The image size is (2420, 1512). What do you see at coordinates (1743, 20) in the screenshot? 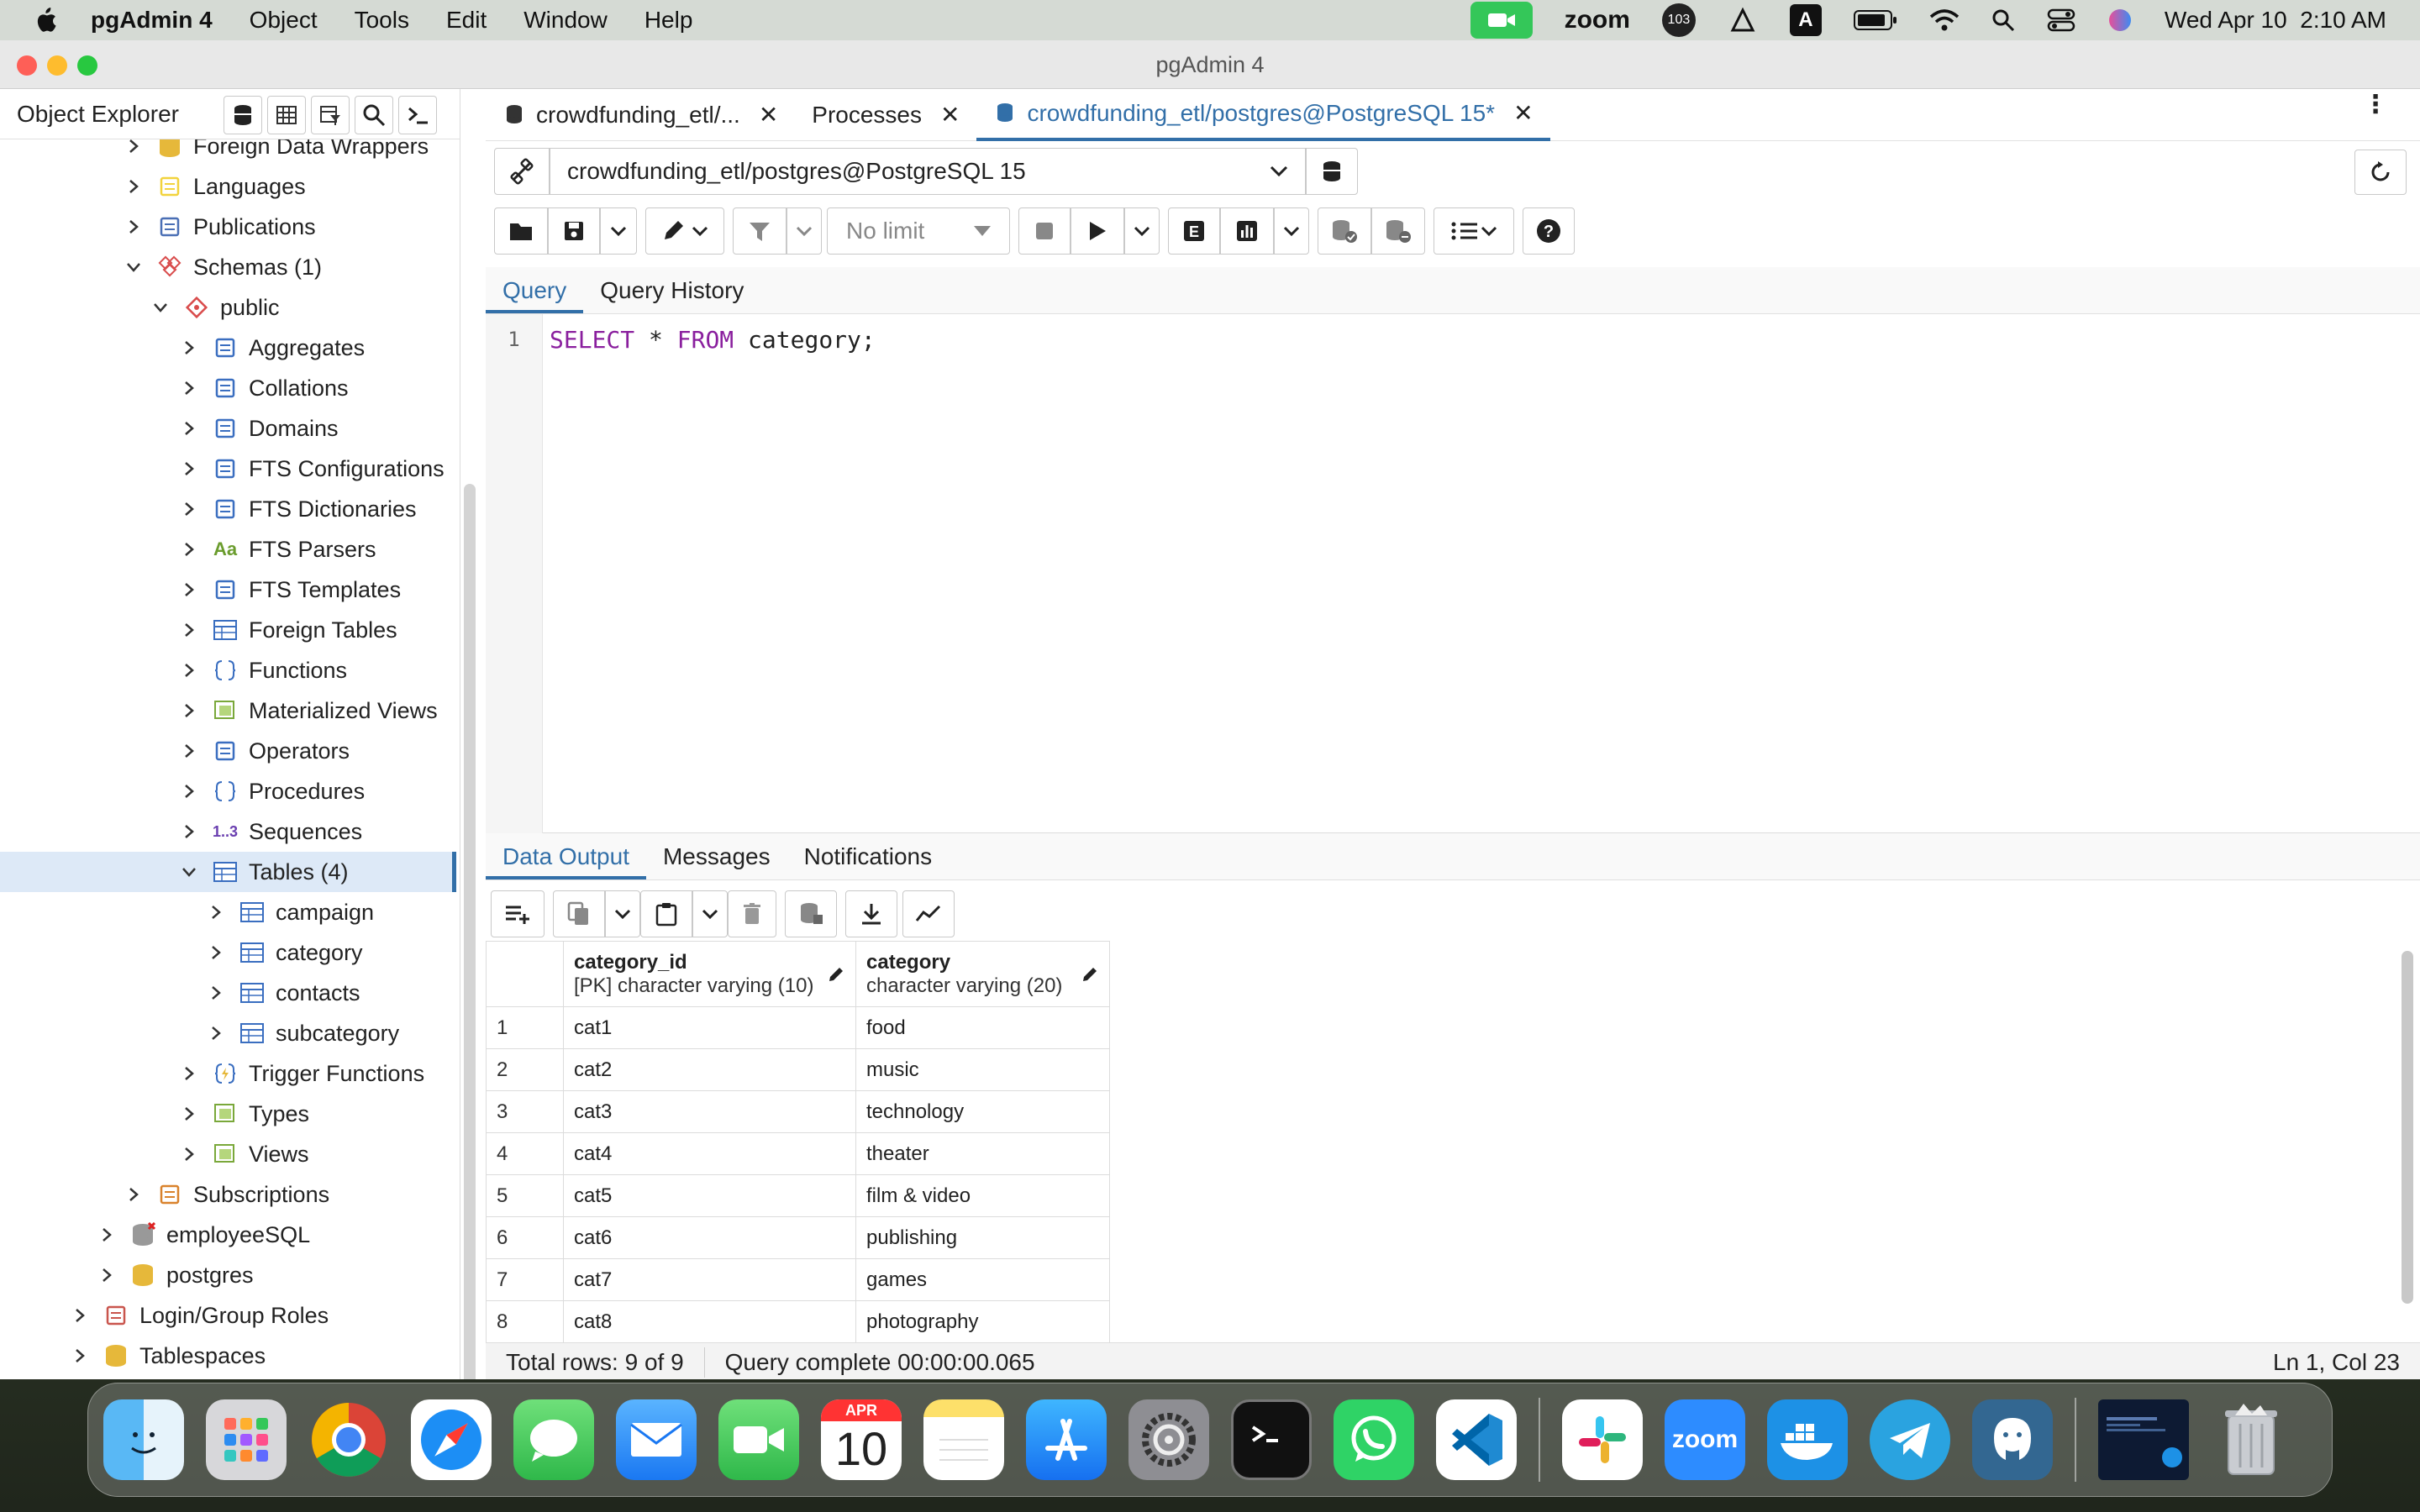
I see `extension-icon` at bounding box center [1743, 20].